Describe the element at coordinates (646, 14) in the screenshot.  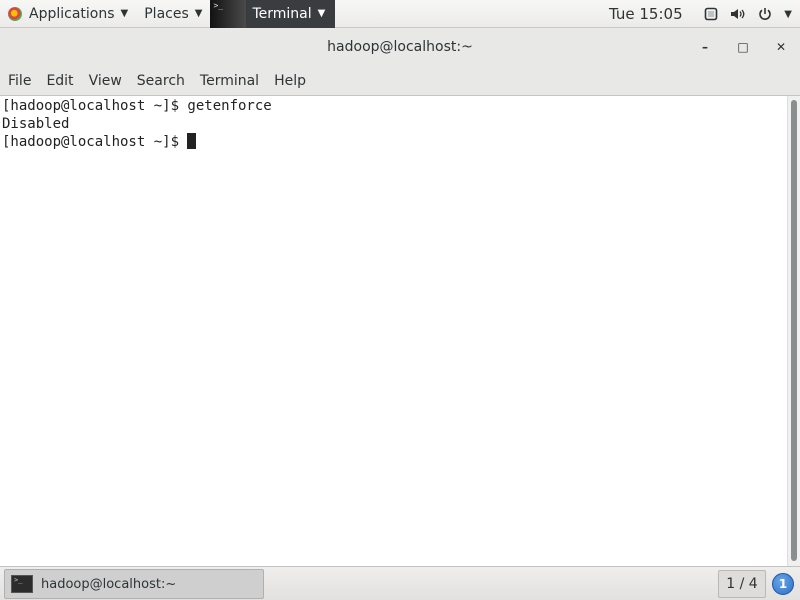
I see `clock: Tue 15:05` at that location.